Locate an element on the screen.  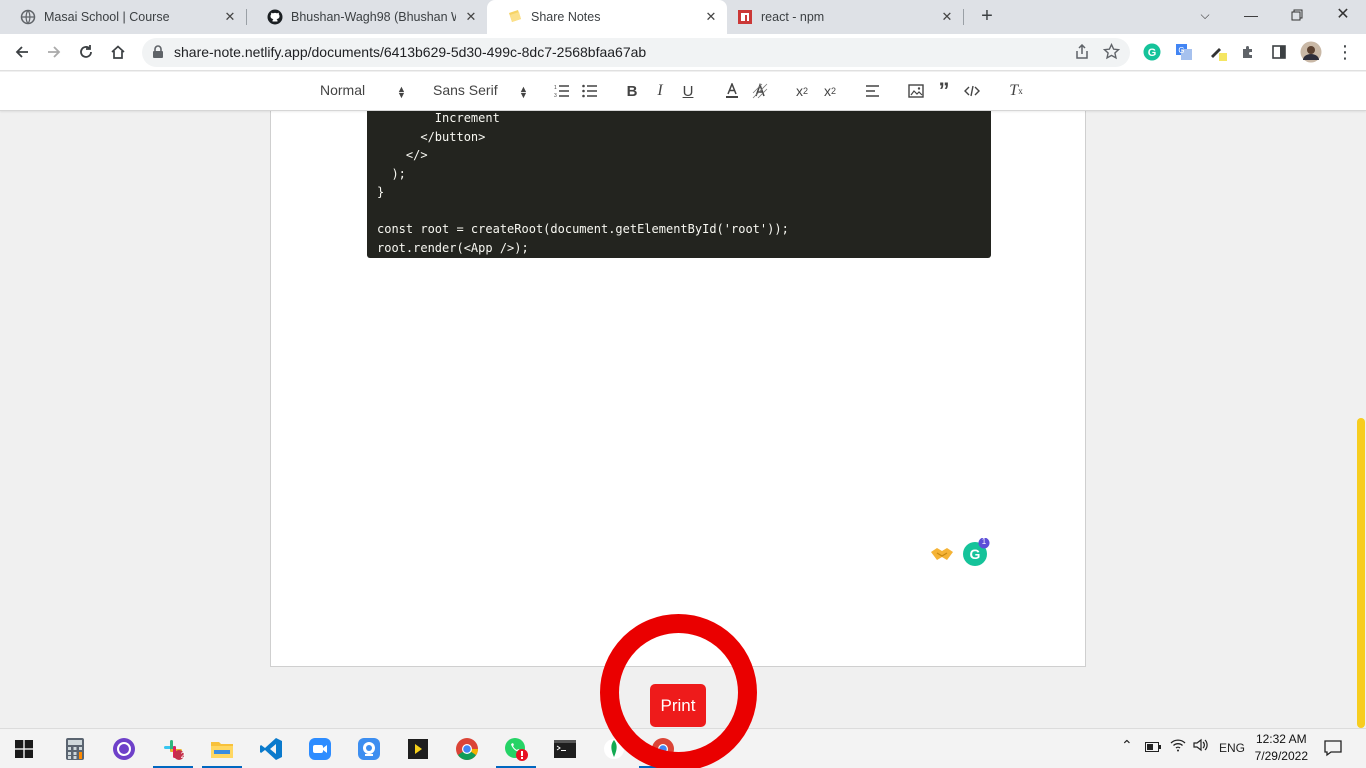
tab-github: Bhushan-Wagh98 (Bhushan Wag ✕ is located at coordinates (367, 17).